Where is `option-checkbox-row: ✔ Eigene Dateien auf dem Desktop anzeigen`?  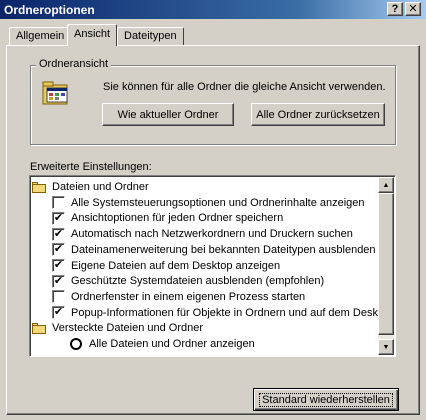 option-checkbox-row: ✔ Eigene Dateien auf dem Desktop anzeigen is located at coordinates (166, 266).